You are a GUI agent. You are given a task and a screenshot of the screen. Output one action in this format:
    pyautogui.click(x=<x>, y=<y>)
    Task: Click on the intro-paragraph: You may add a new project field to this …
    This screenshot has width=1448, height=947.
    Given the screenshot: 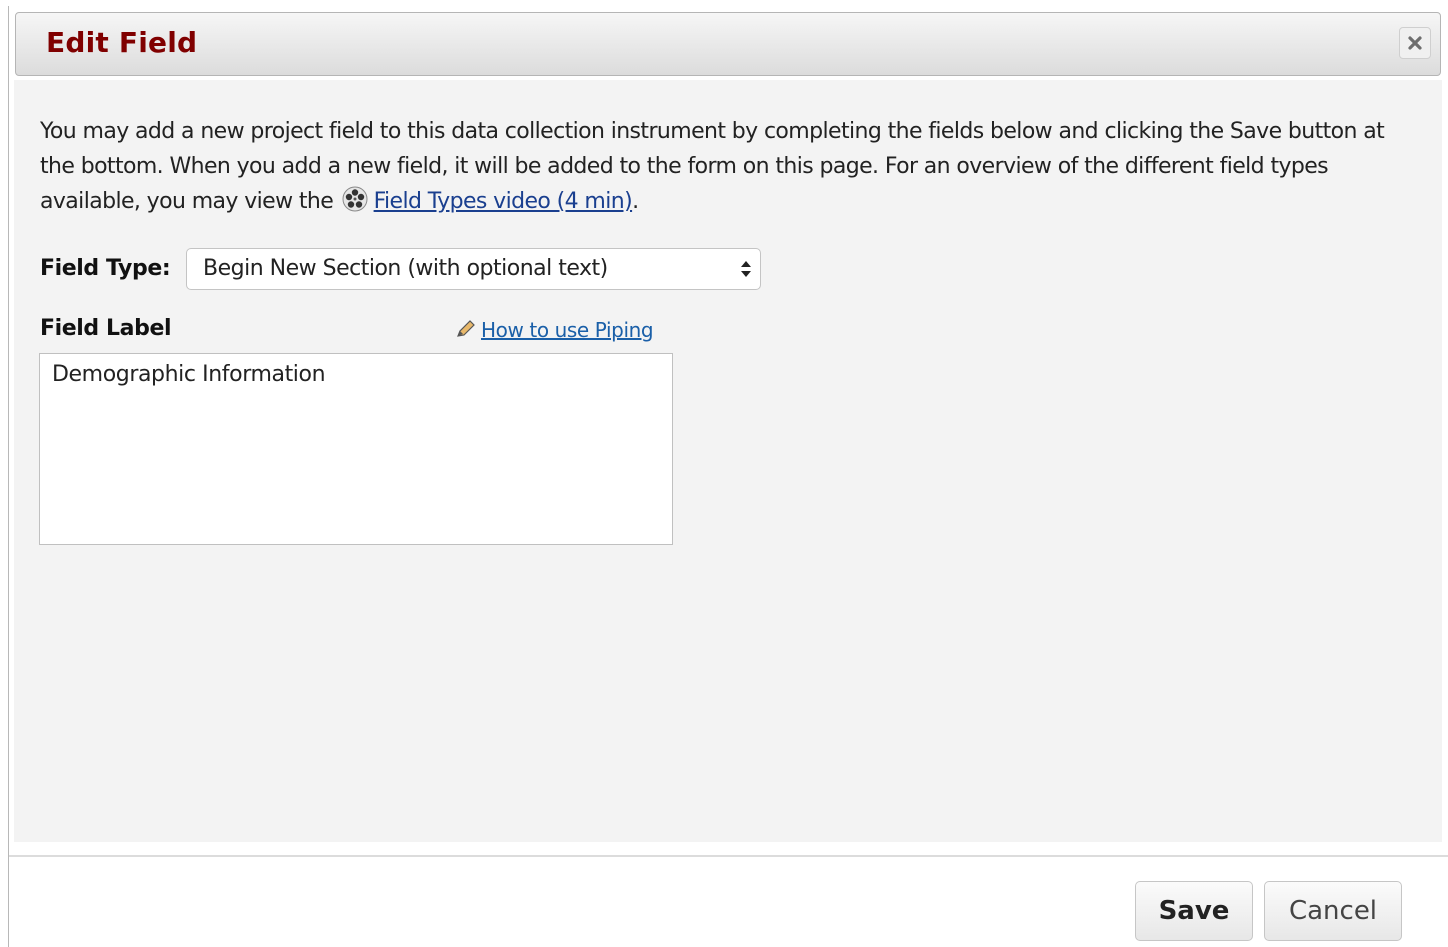 What is the action you would take?
    pyautogui.click(x=730, y=166)
    